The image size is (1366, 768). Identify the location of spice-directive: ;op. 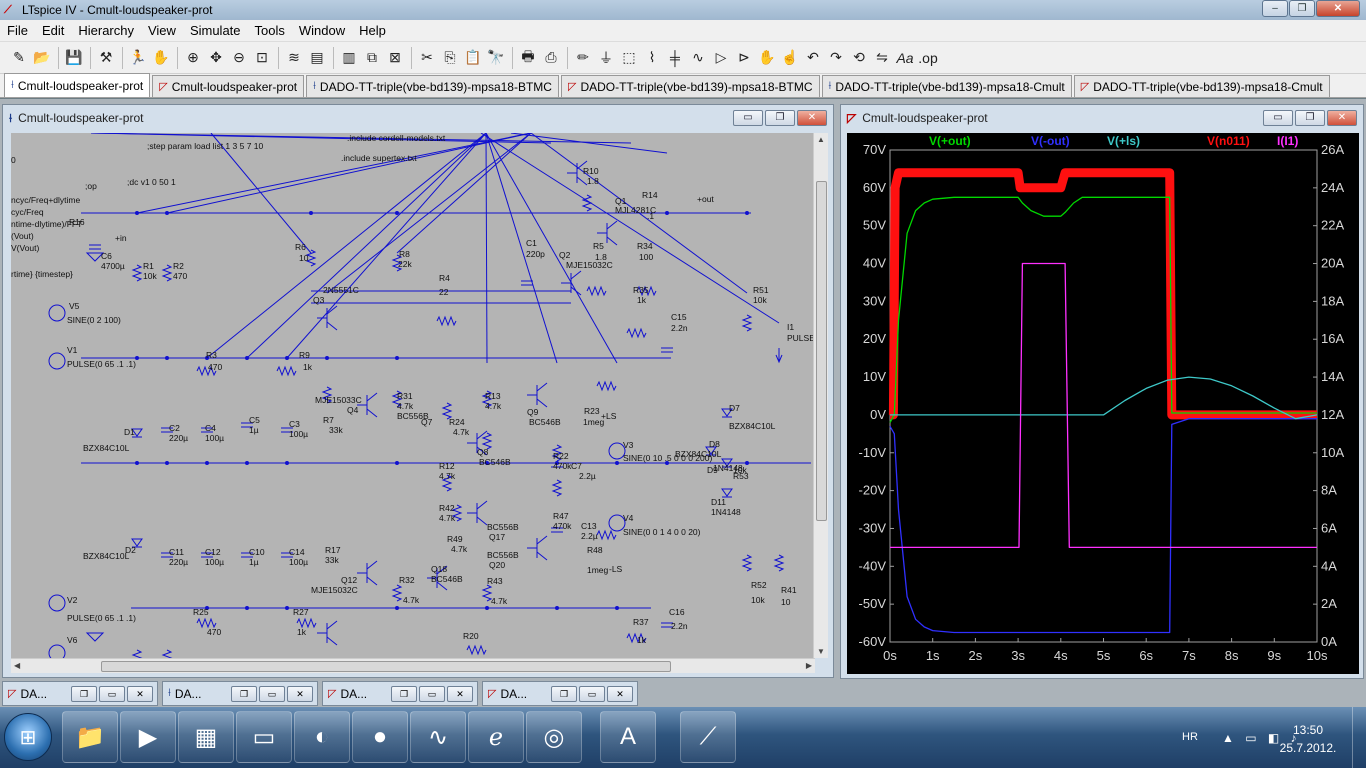
(91, 186).